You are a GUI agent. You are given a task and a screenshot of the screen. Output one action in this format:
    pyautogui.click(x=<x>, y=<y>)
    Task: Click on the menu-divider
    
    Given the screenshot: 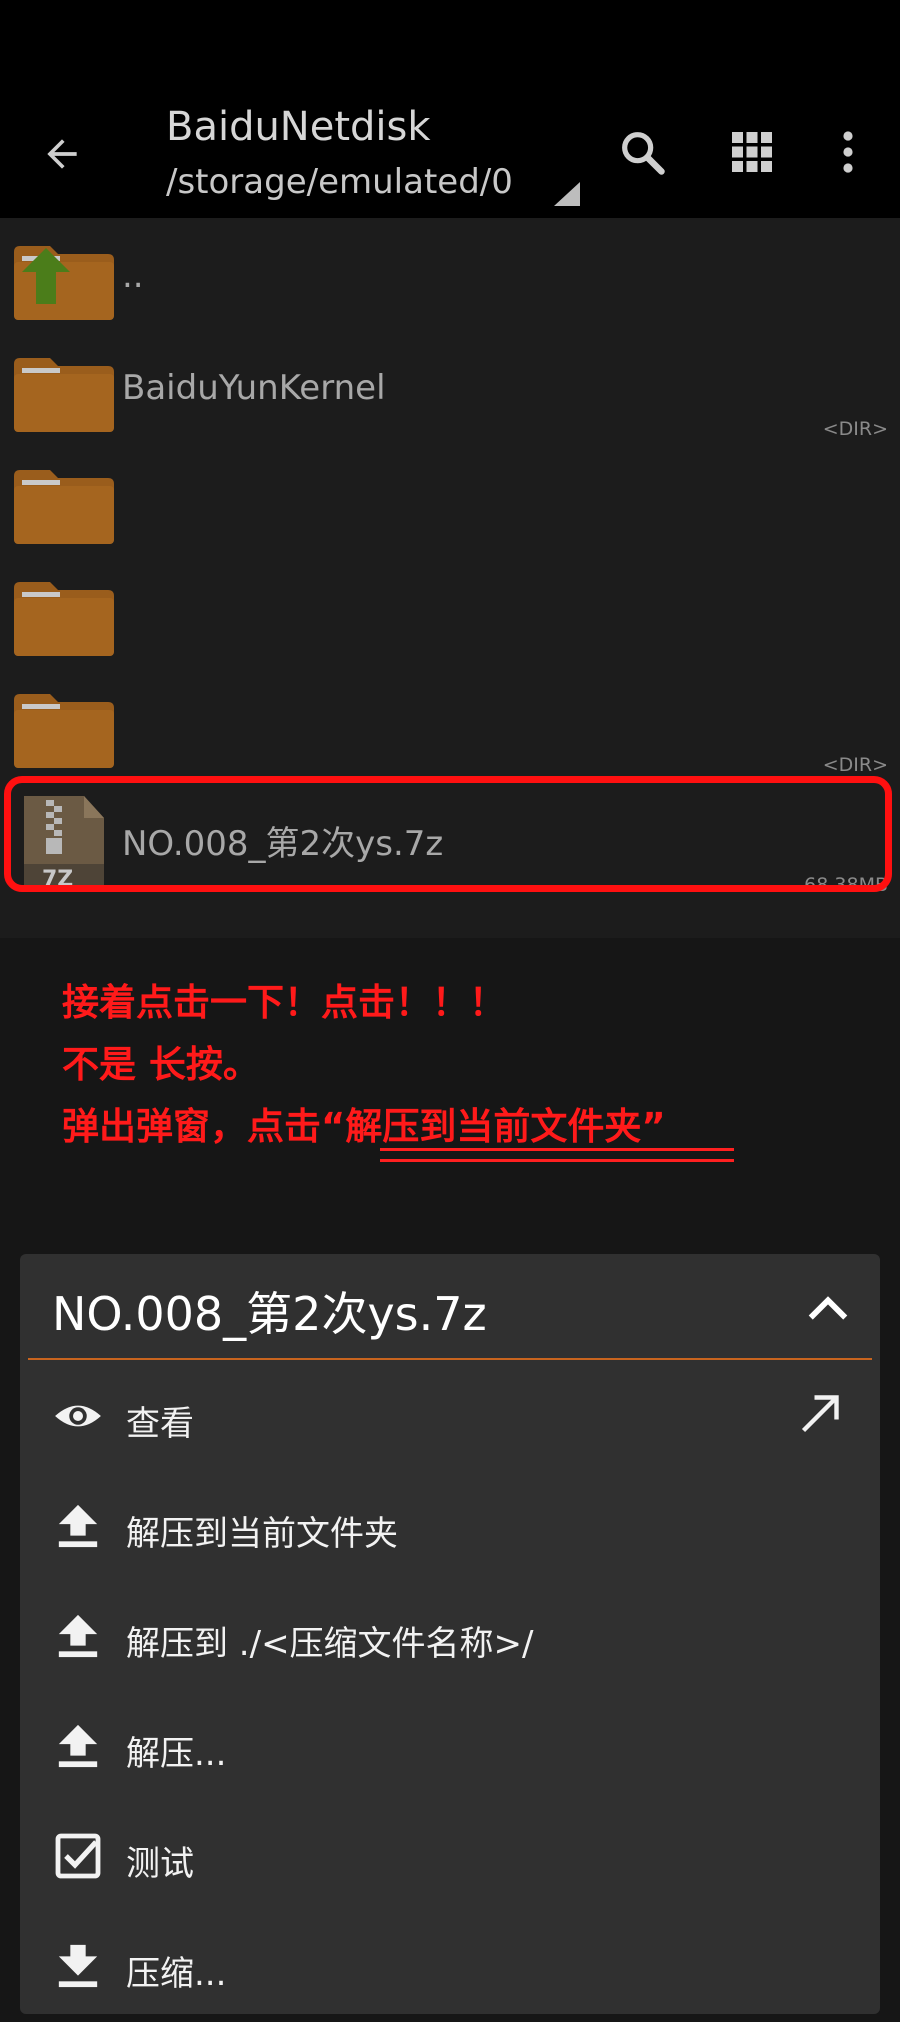 What is the action you would take?
    pyautogui.click(x=450, y=1359)
    